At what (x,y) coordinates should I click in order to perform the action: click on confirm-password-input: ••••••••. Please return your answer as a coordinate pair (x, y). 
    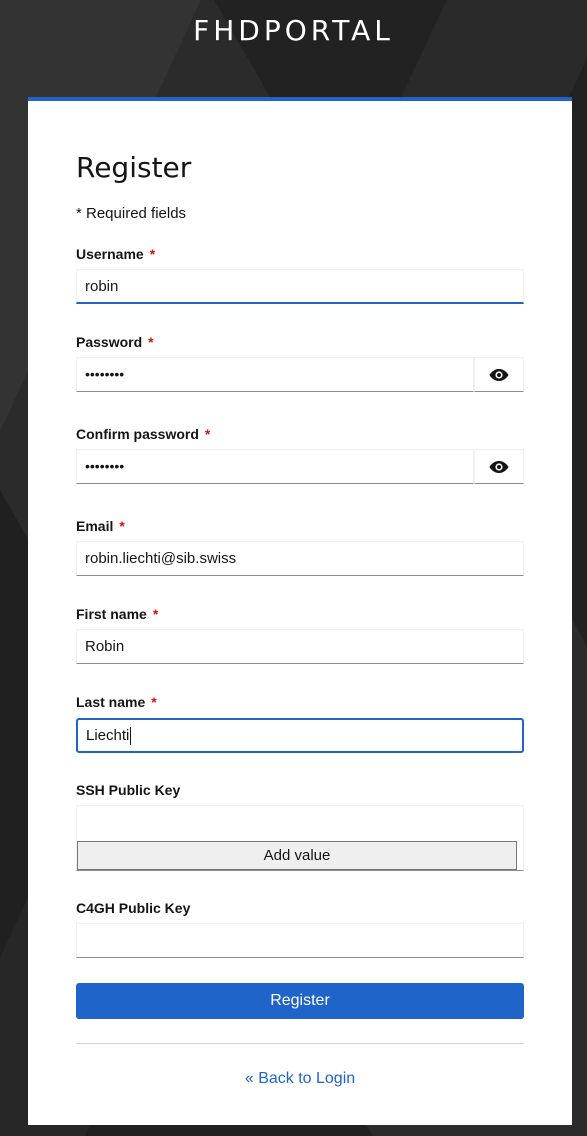
    Looking at the image, I should click on (275, 466).